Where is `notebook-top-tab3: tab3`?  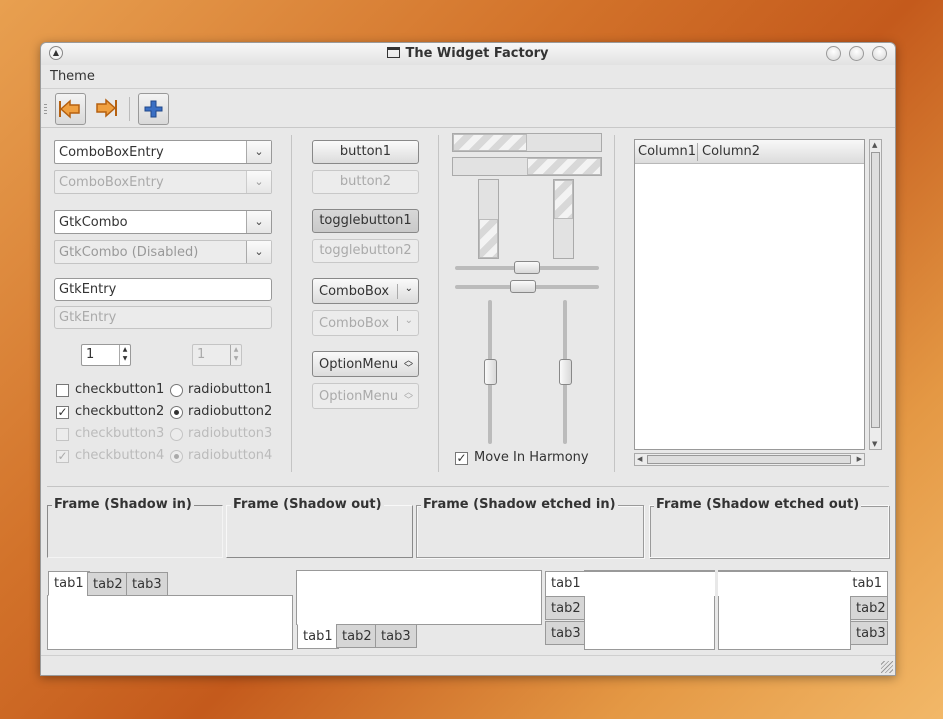
notebook-top-tab3: tab3 is located at coordinates (147, 584).